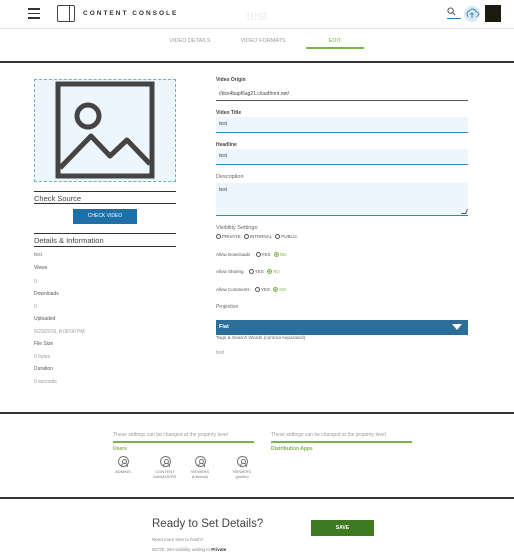 This screenshot has height=555, width=514. What do you see at coordinates (190, 41) in the screenshot?
I see `tab-video-details: VIDEO DETAILS` at bounding box center [190, 41].